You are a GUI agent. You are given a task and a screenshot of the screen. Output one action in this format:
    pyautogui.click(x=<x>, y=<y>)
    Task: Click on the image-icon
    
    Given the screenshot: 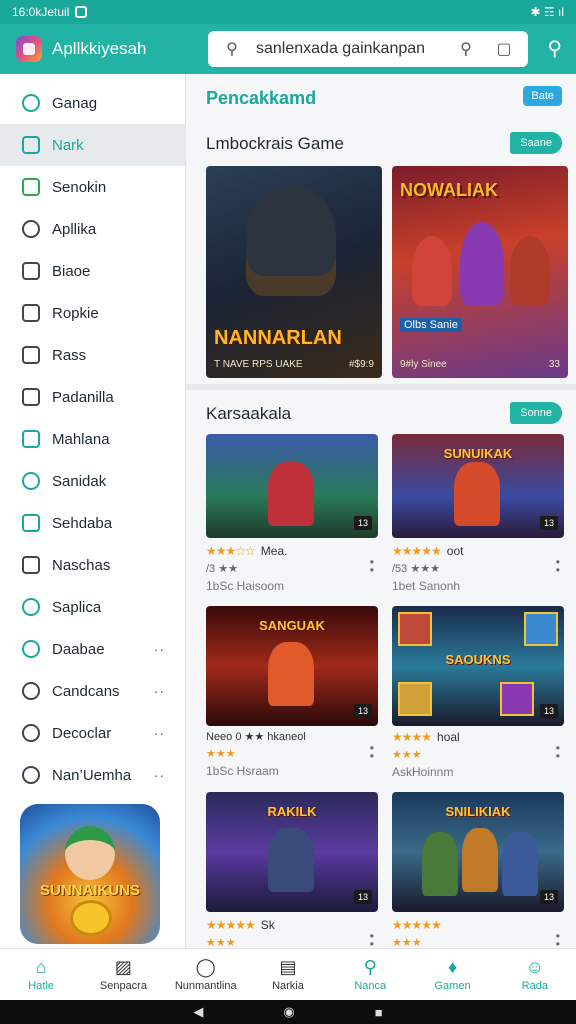 What is the action you would take?
    pyautogui.click(x=31, y=523)
    